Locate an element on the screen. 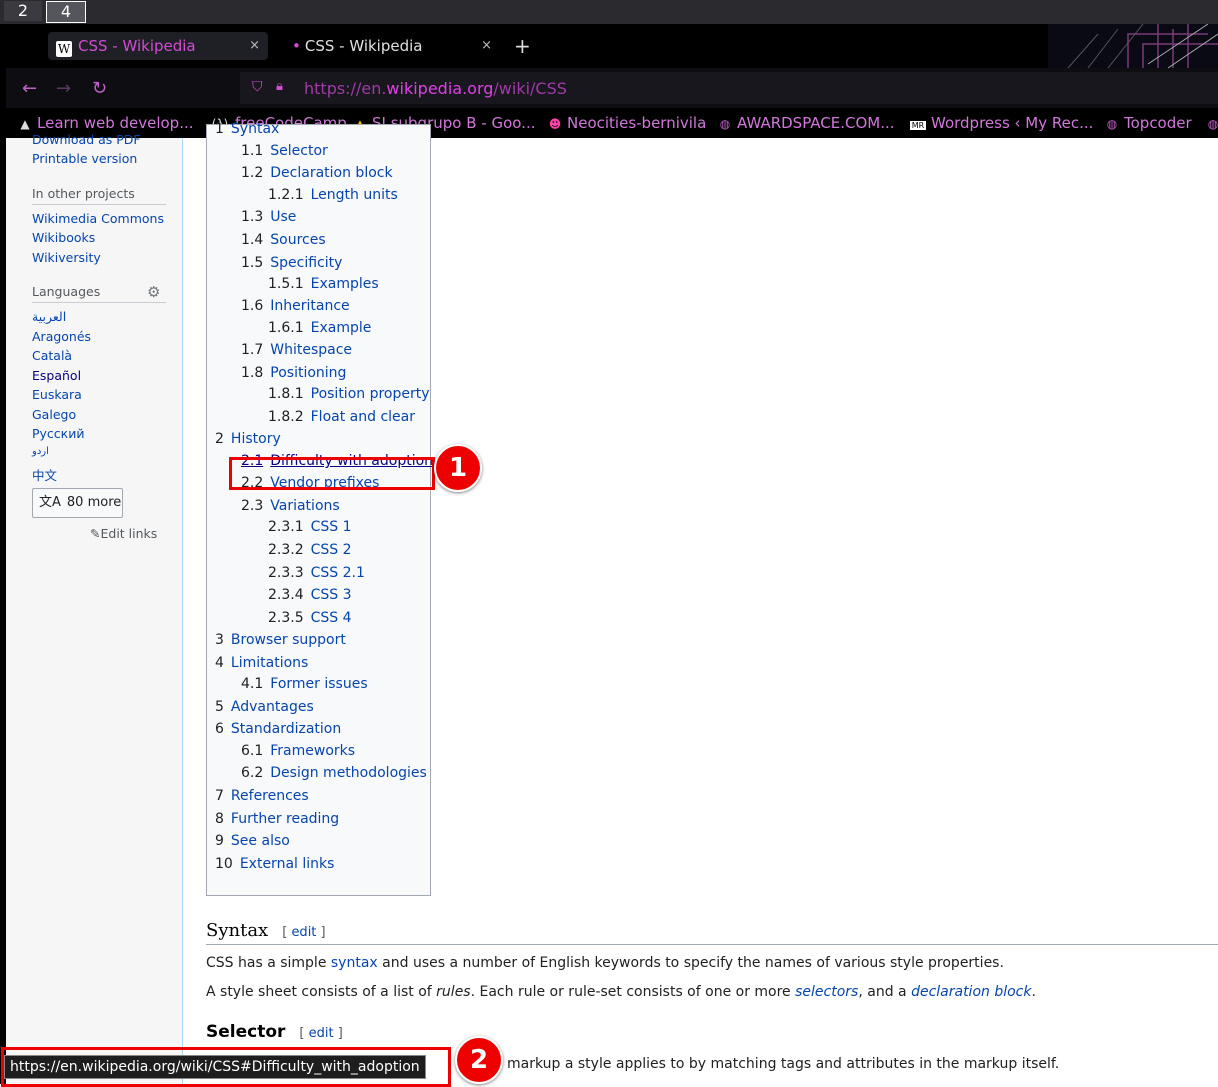 This screenshot has width=1218, height=1087. tab-css-wikipedia: • CSS - Wikipedia × is located at coordinates (391, 46).